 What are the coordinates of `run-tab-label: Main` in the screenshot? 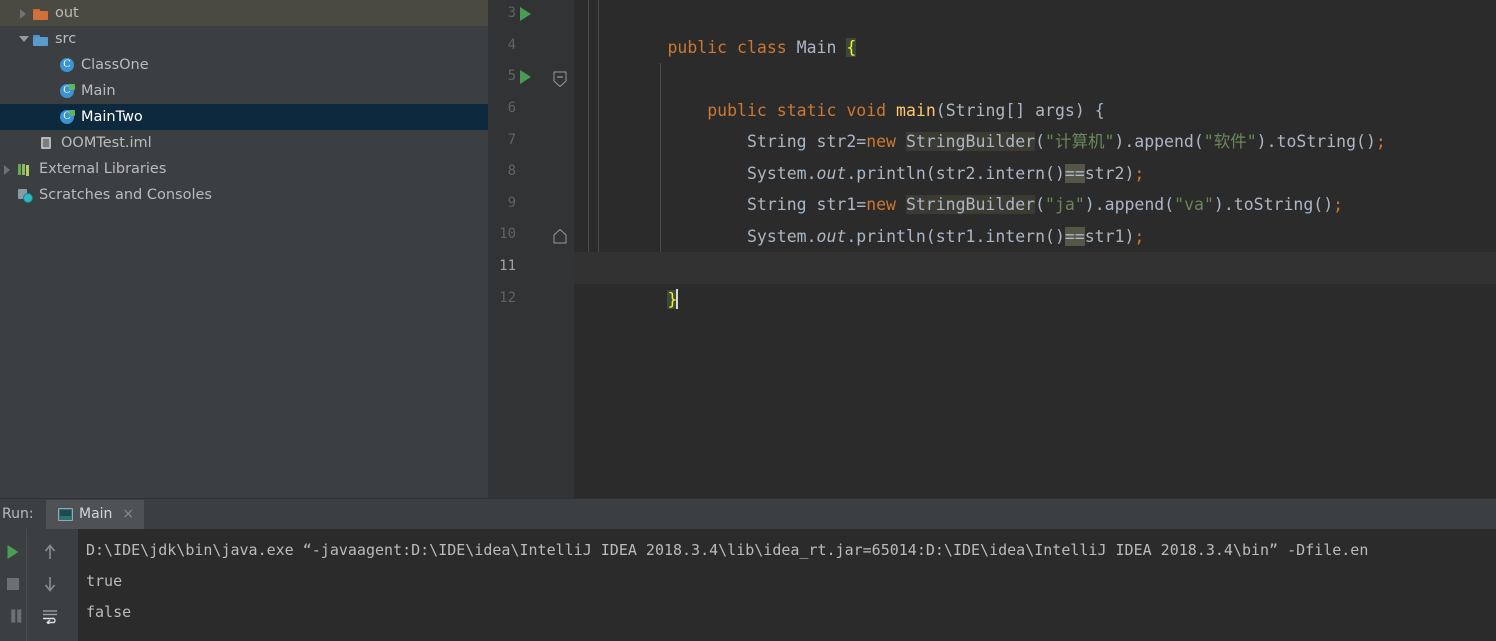 It's located at (96, 514).